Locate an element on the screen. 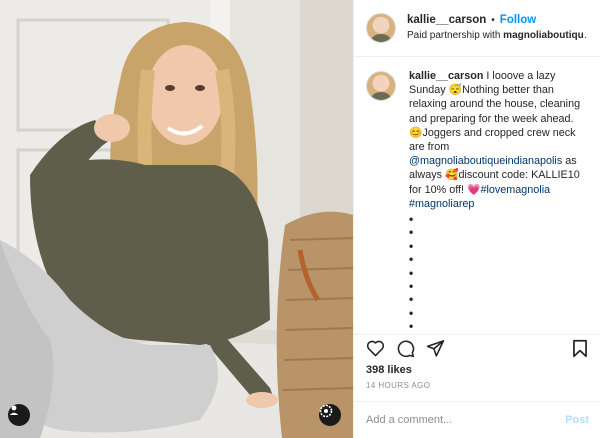 The width and height of the screenshot is (600, 438). caption-avatar is located at coordinates (381, 86).